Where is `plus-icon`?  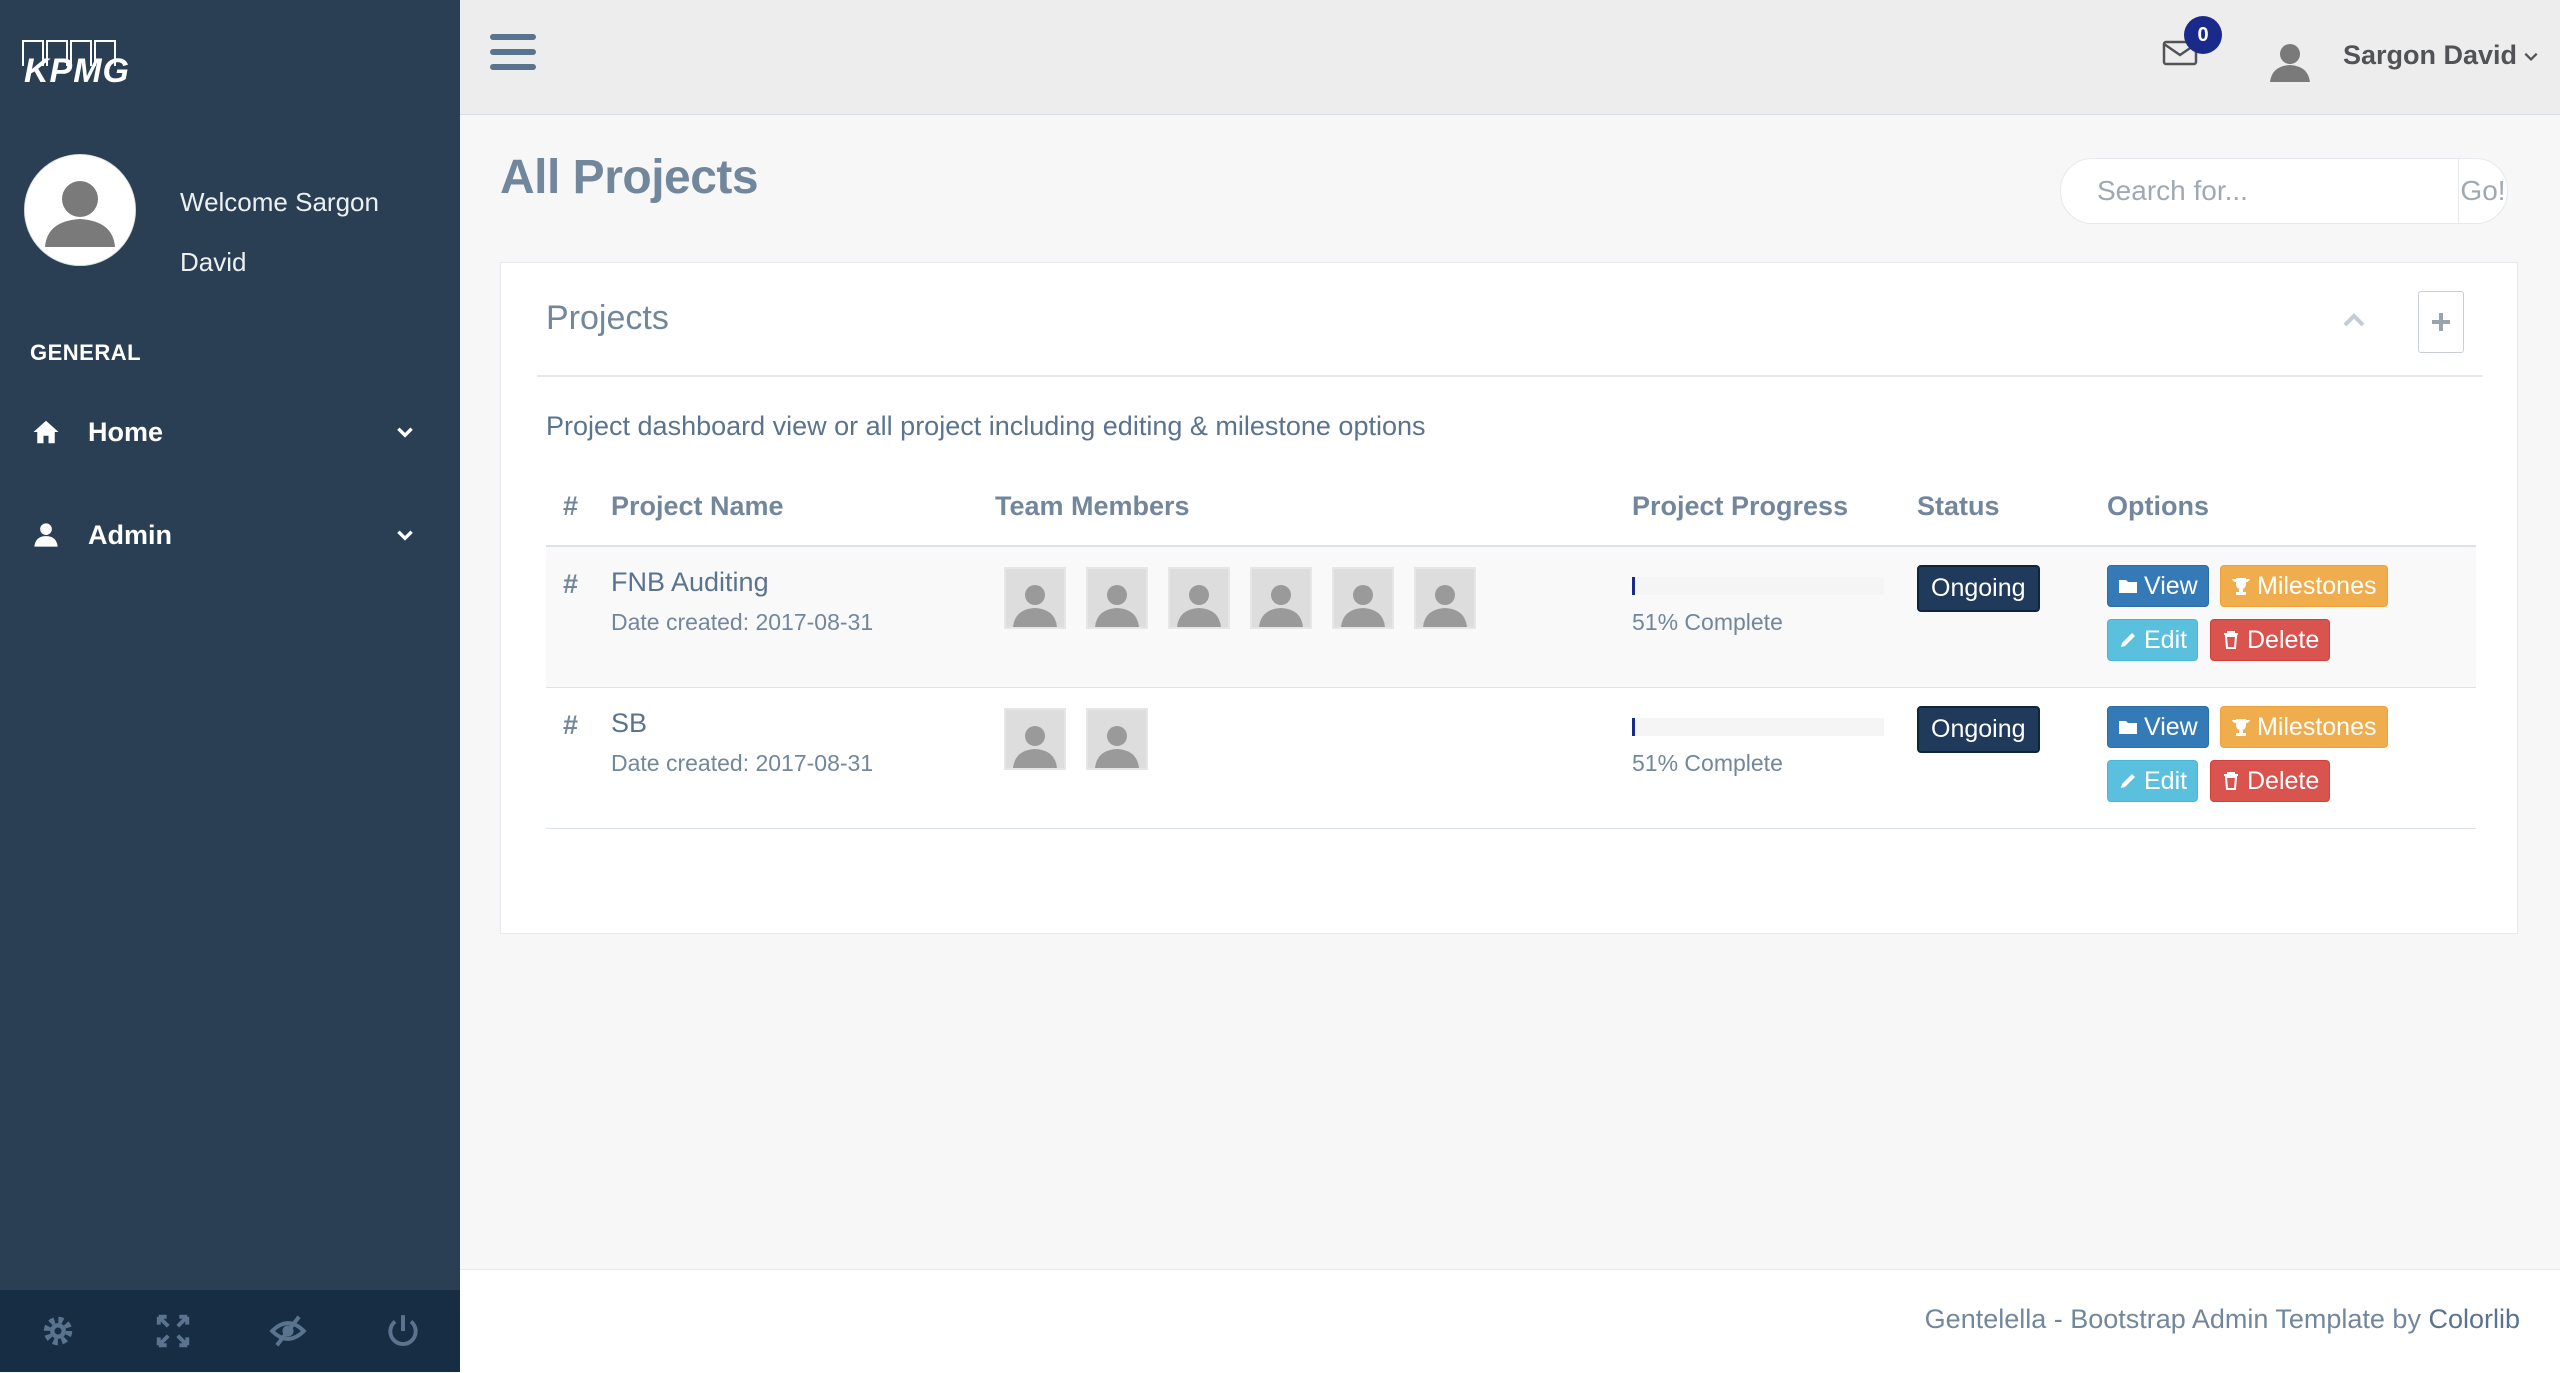 plus-icon is located at coordinates (2441, 322).